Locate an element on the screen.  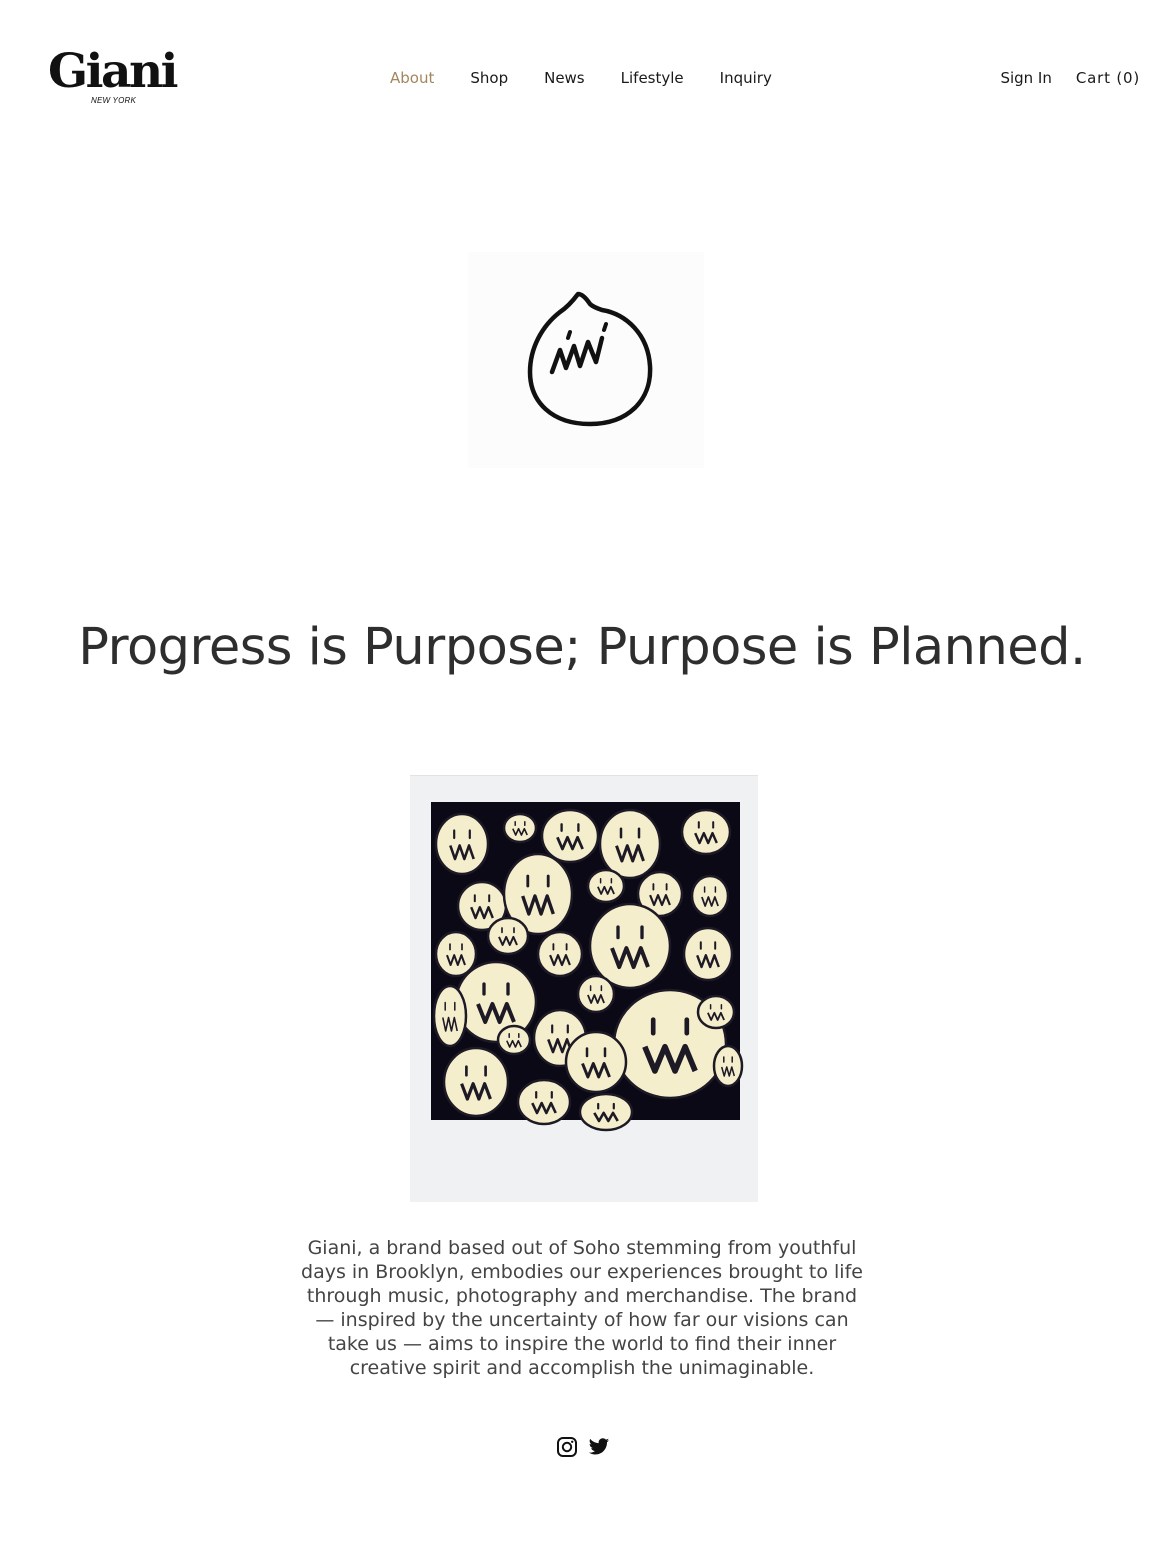
polaroid-artwork-image is located at coordinates (584, 988).